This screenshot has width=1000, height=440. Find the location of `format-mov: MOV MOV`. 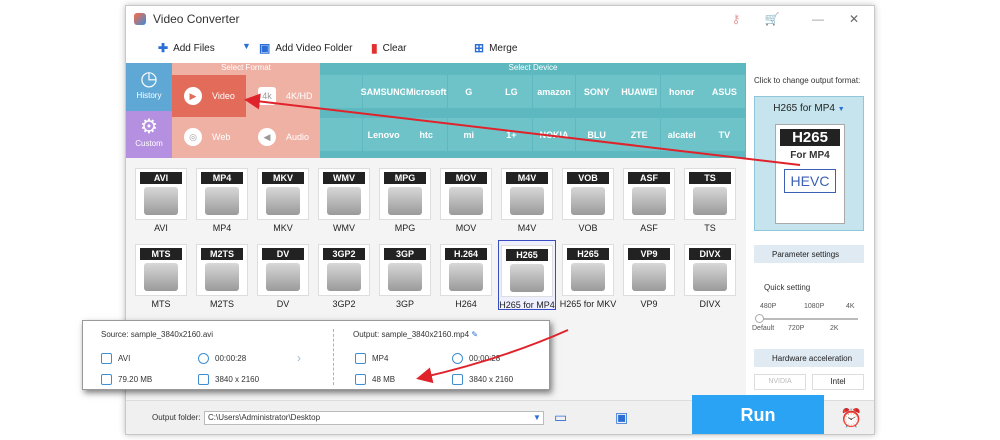

format-mov: MOV MOV is located at coordinates (466, 199).